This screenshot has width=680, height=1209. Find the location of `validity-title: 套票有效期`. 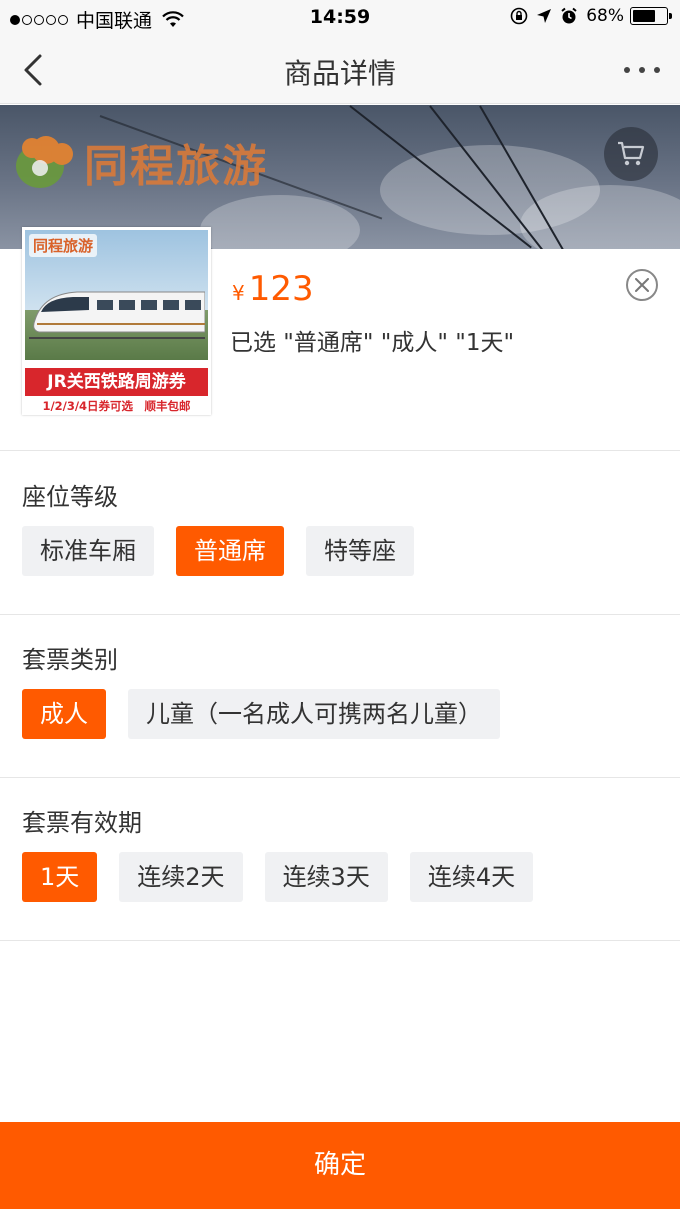

validity-title: 套票有效期 is located at coordinates (82, 823).